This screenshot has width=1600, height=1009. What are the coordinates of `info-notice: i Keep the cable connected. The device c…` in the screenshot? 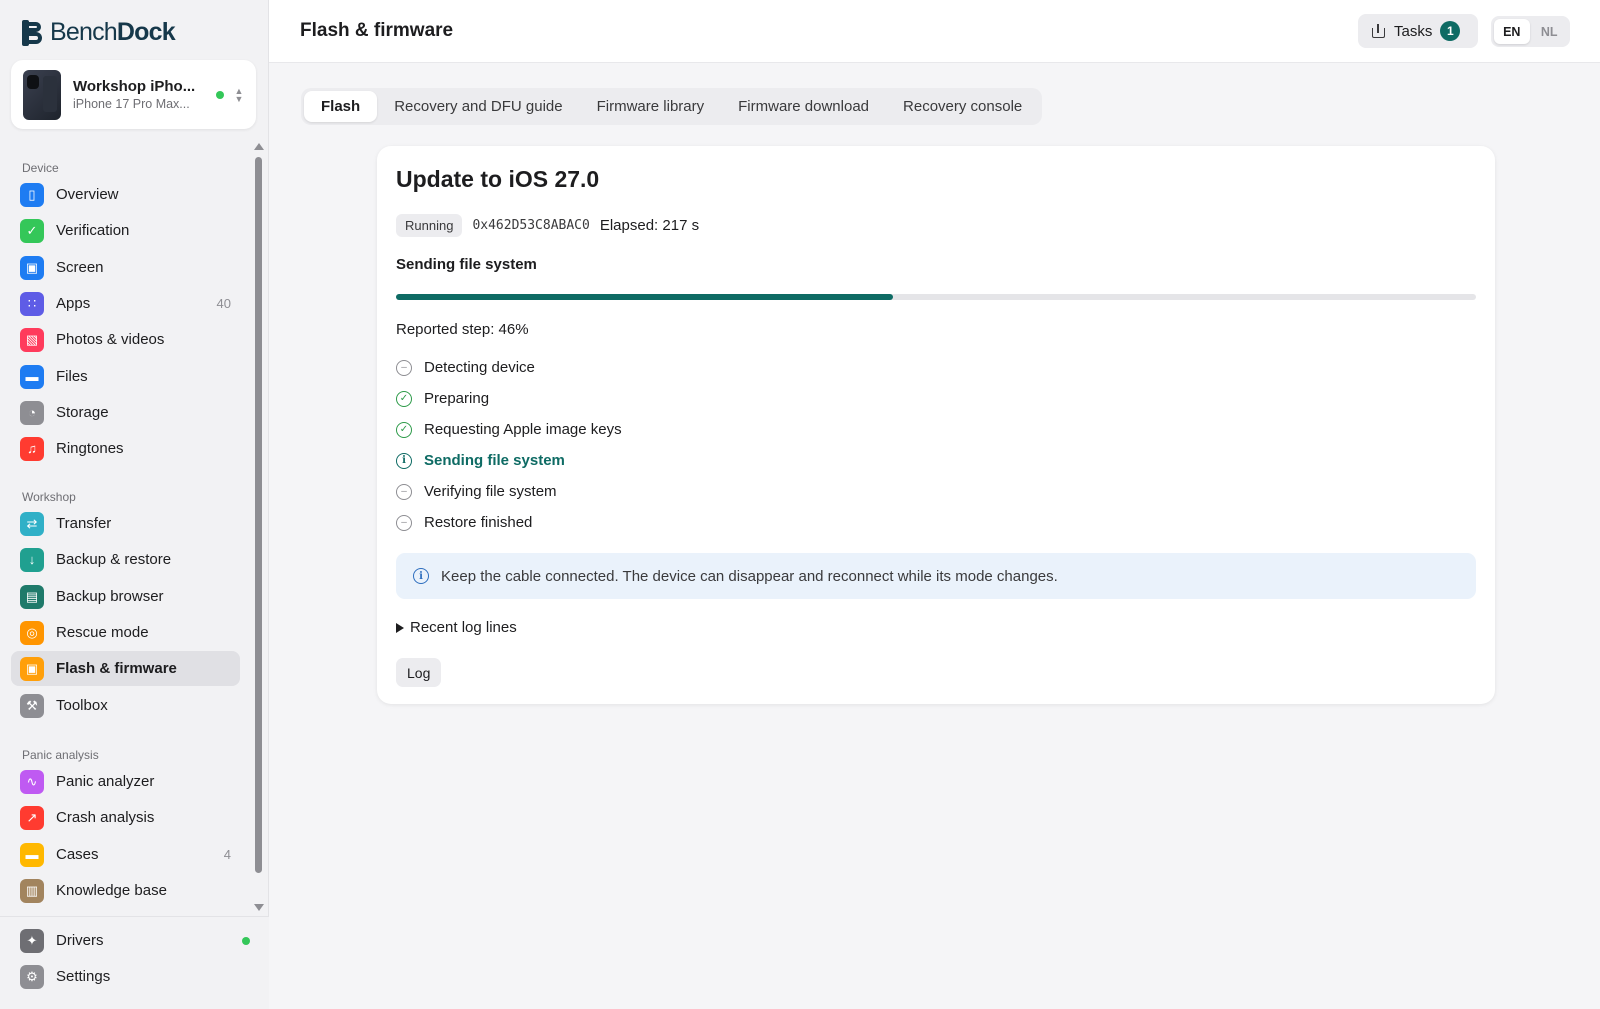 It's located at (936, 576).